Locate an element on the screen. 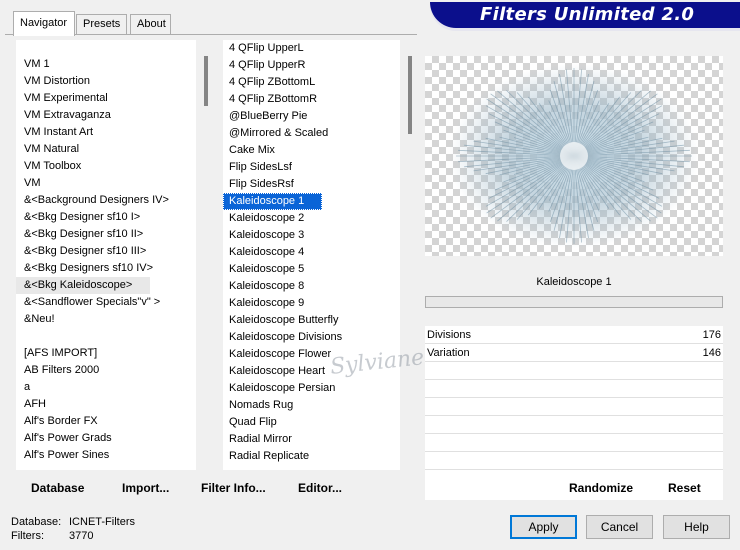 The height and width of the screenshot is (550, 740). filter-list-item: Cake Mix is located at coordinates (249, 150).